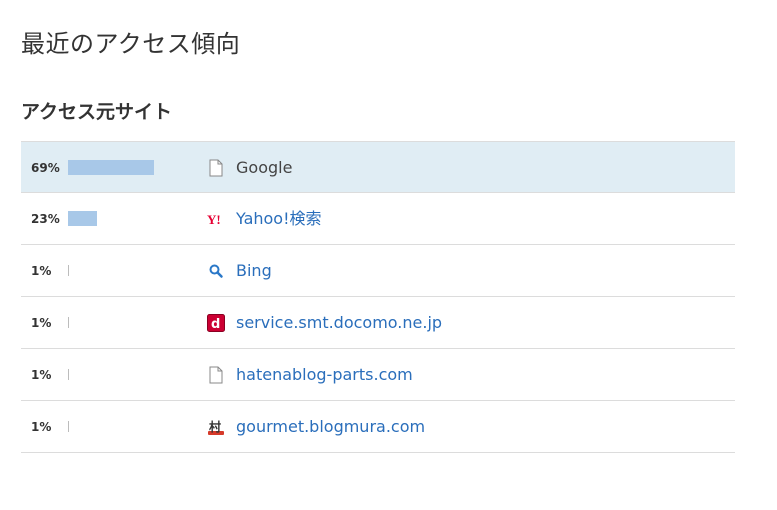  Describe the element at coordinates (378, 219) in the screenshot. I see `list-item: 23% Y! Yahoo!検索` at that location.